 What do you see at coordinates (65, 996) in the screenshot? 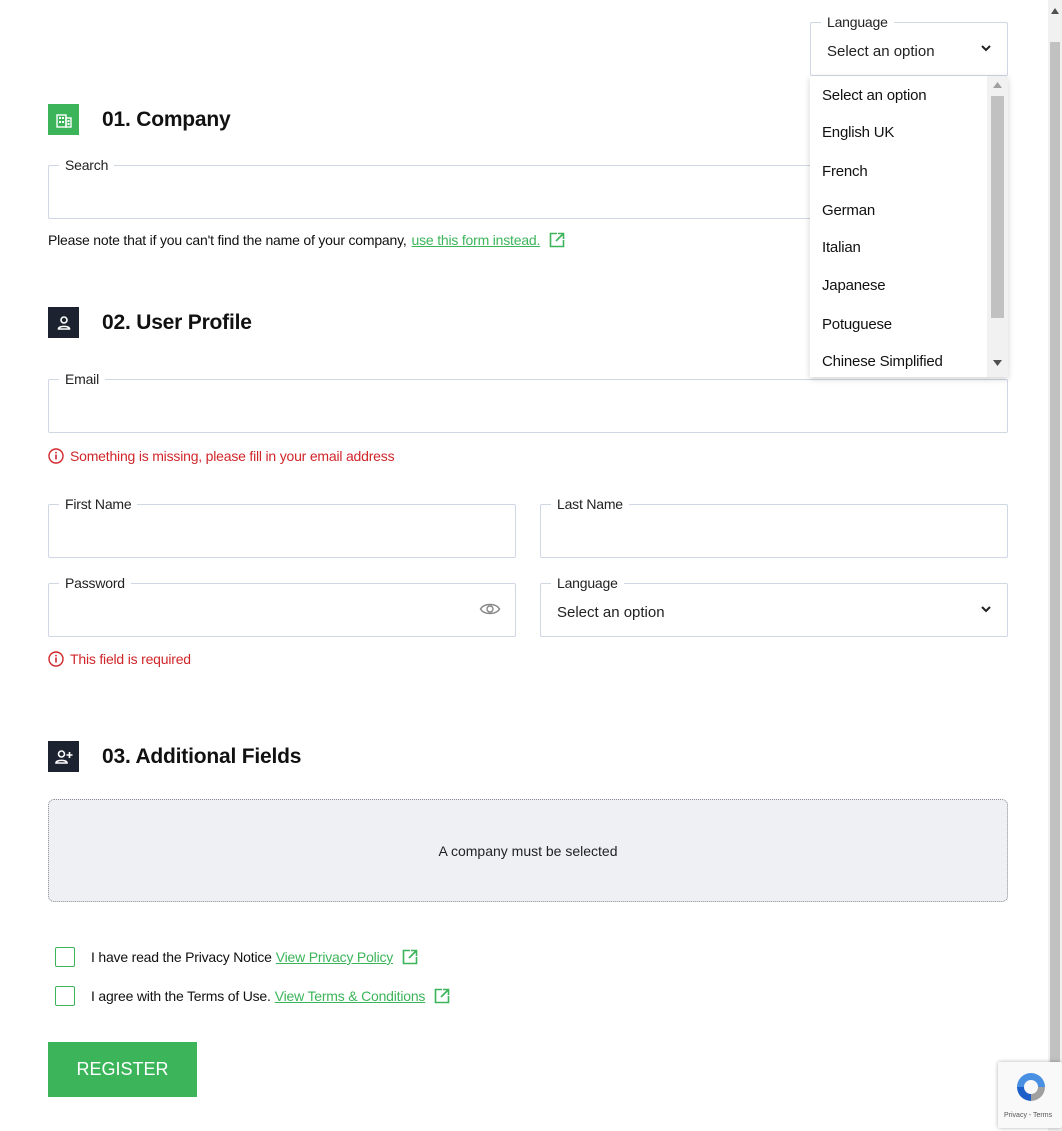
I see `terms-checkbox` at bounding box center [65, 996].